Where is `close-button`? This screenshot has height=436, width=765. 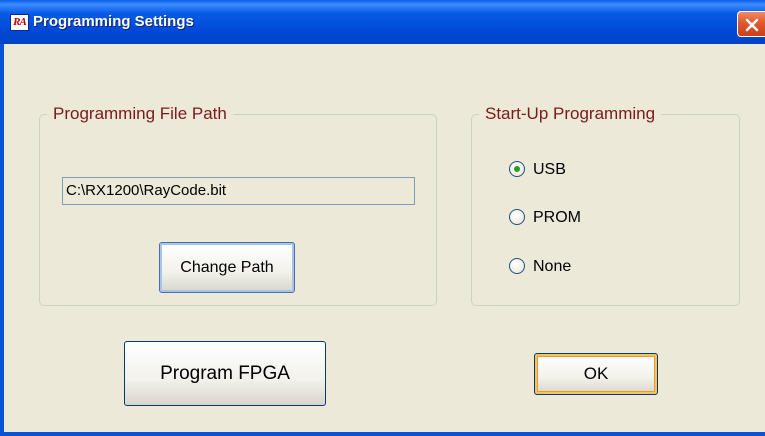
close-button is located at coordinates (751, 24).